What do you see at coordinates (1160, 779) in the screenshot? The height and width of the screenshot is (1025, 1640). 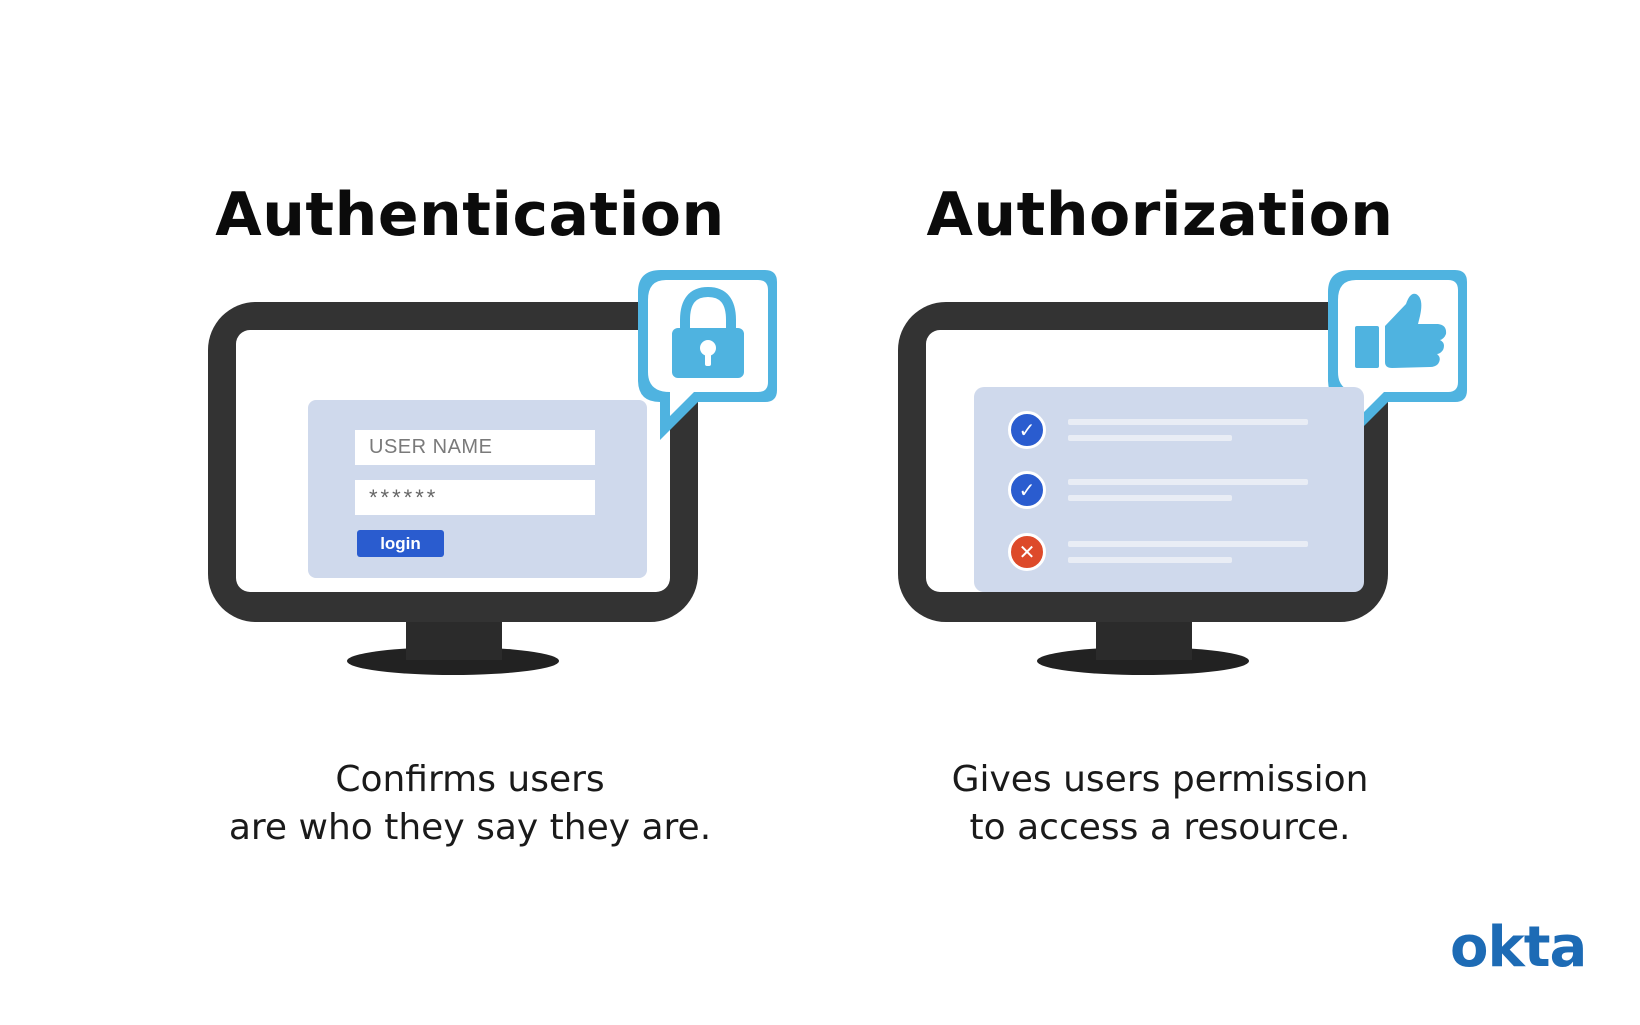 I see `authorization-caption-line1: Gives users permission` at bounding box center [1160, 779].